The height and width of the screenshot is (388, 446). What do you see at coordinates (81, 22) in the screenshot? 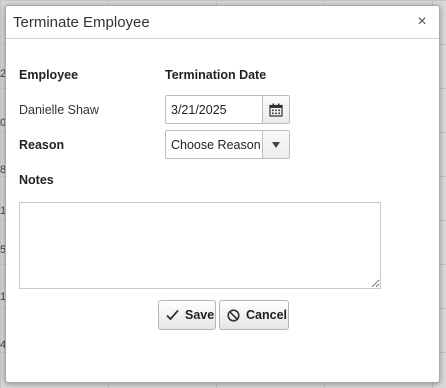
I see `dialog-title: Terminate Employee` at bounding box center [81, 22].